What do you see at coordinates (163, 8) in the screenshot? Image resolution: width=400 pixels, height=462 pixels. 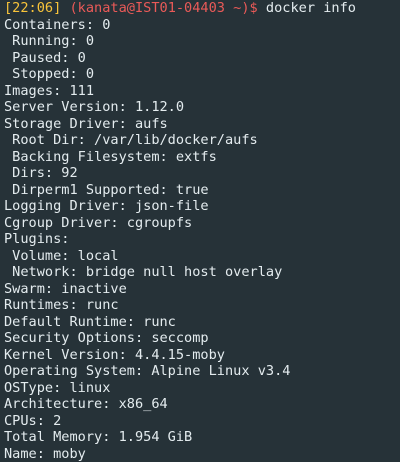 I see `prompt-user-host: (kanata@IST01-04403 ~)$` at bounding box center [163, 8].